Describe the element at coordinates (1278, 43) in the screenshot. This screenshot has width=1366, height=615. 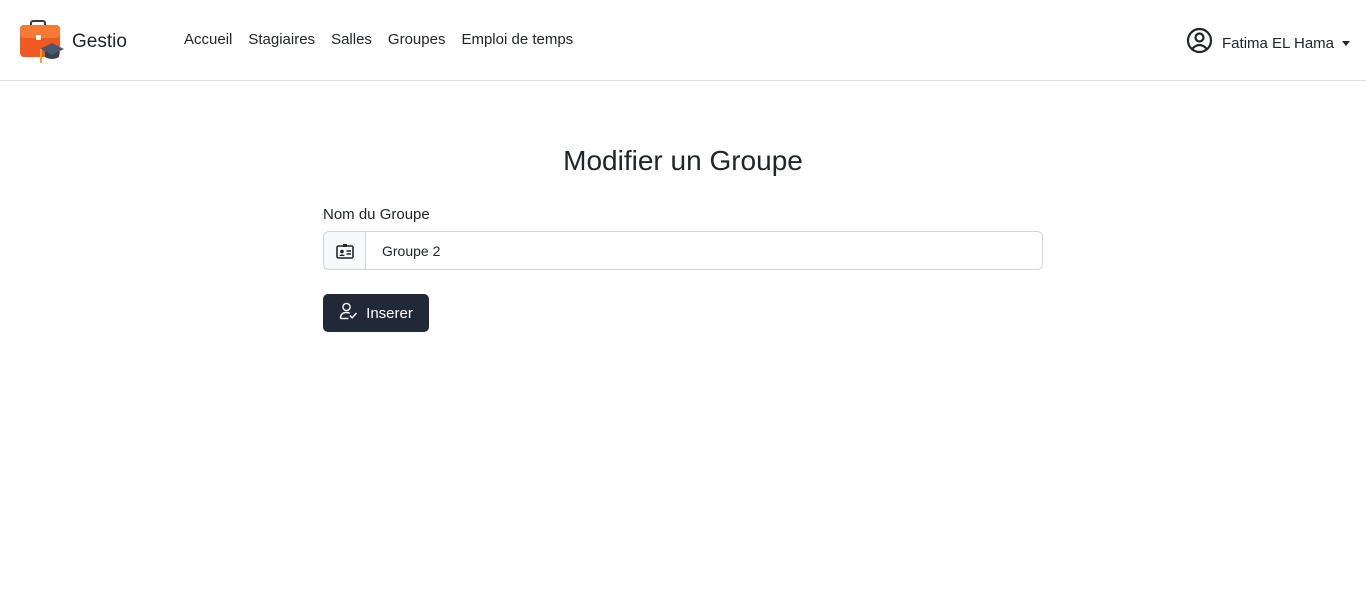
I see `user-name: Fatima EL Hama` at that location.